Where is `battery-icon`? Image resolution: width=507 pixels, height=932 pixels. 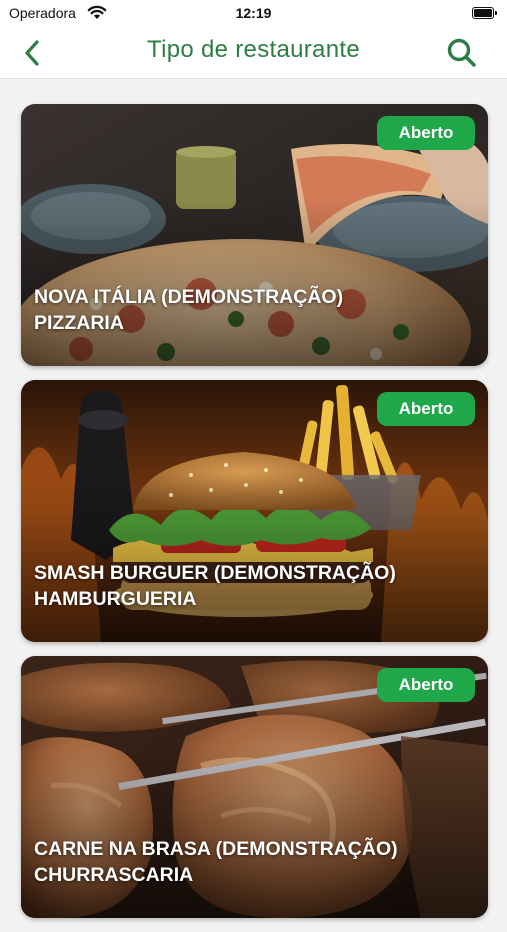 battery-icon is located at coordinates (485, 13).